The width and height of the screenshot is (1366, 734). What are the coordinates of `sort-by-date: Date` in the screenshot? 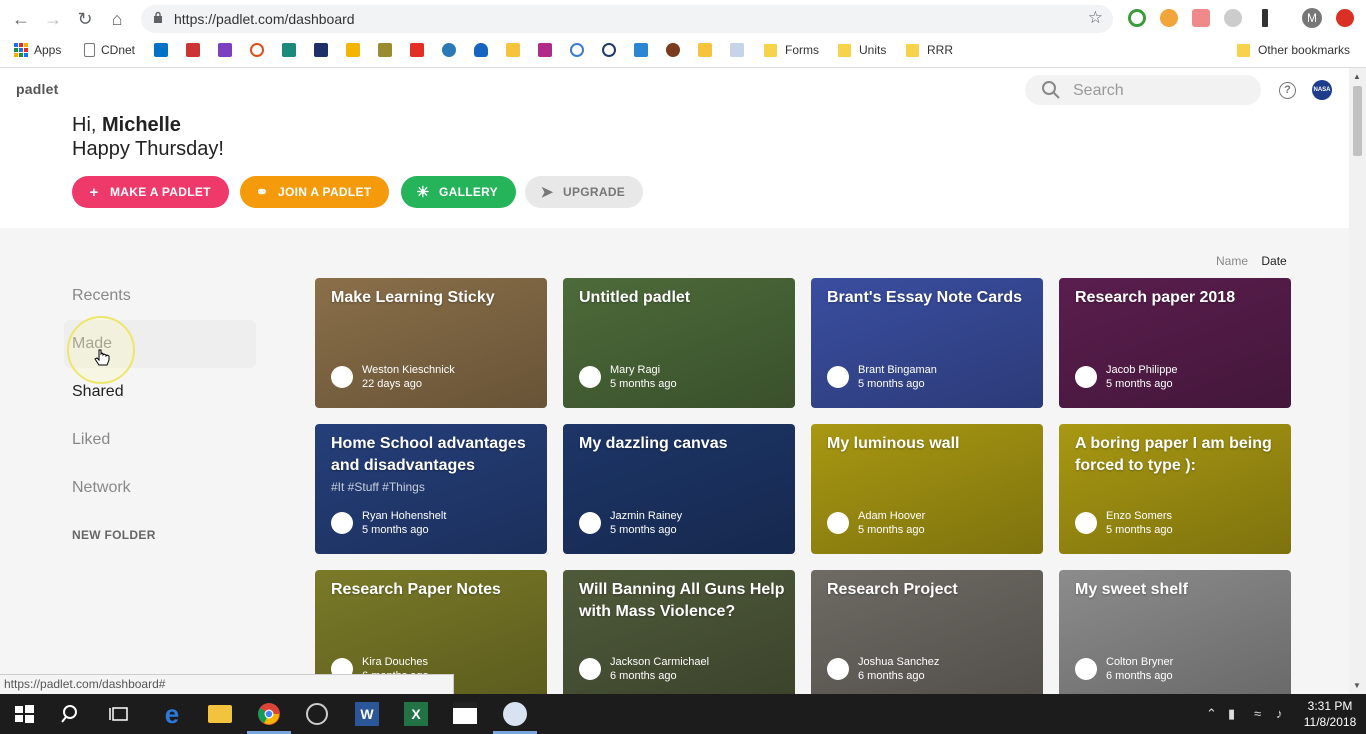 It's located at (1273, 261).